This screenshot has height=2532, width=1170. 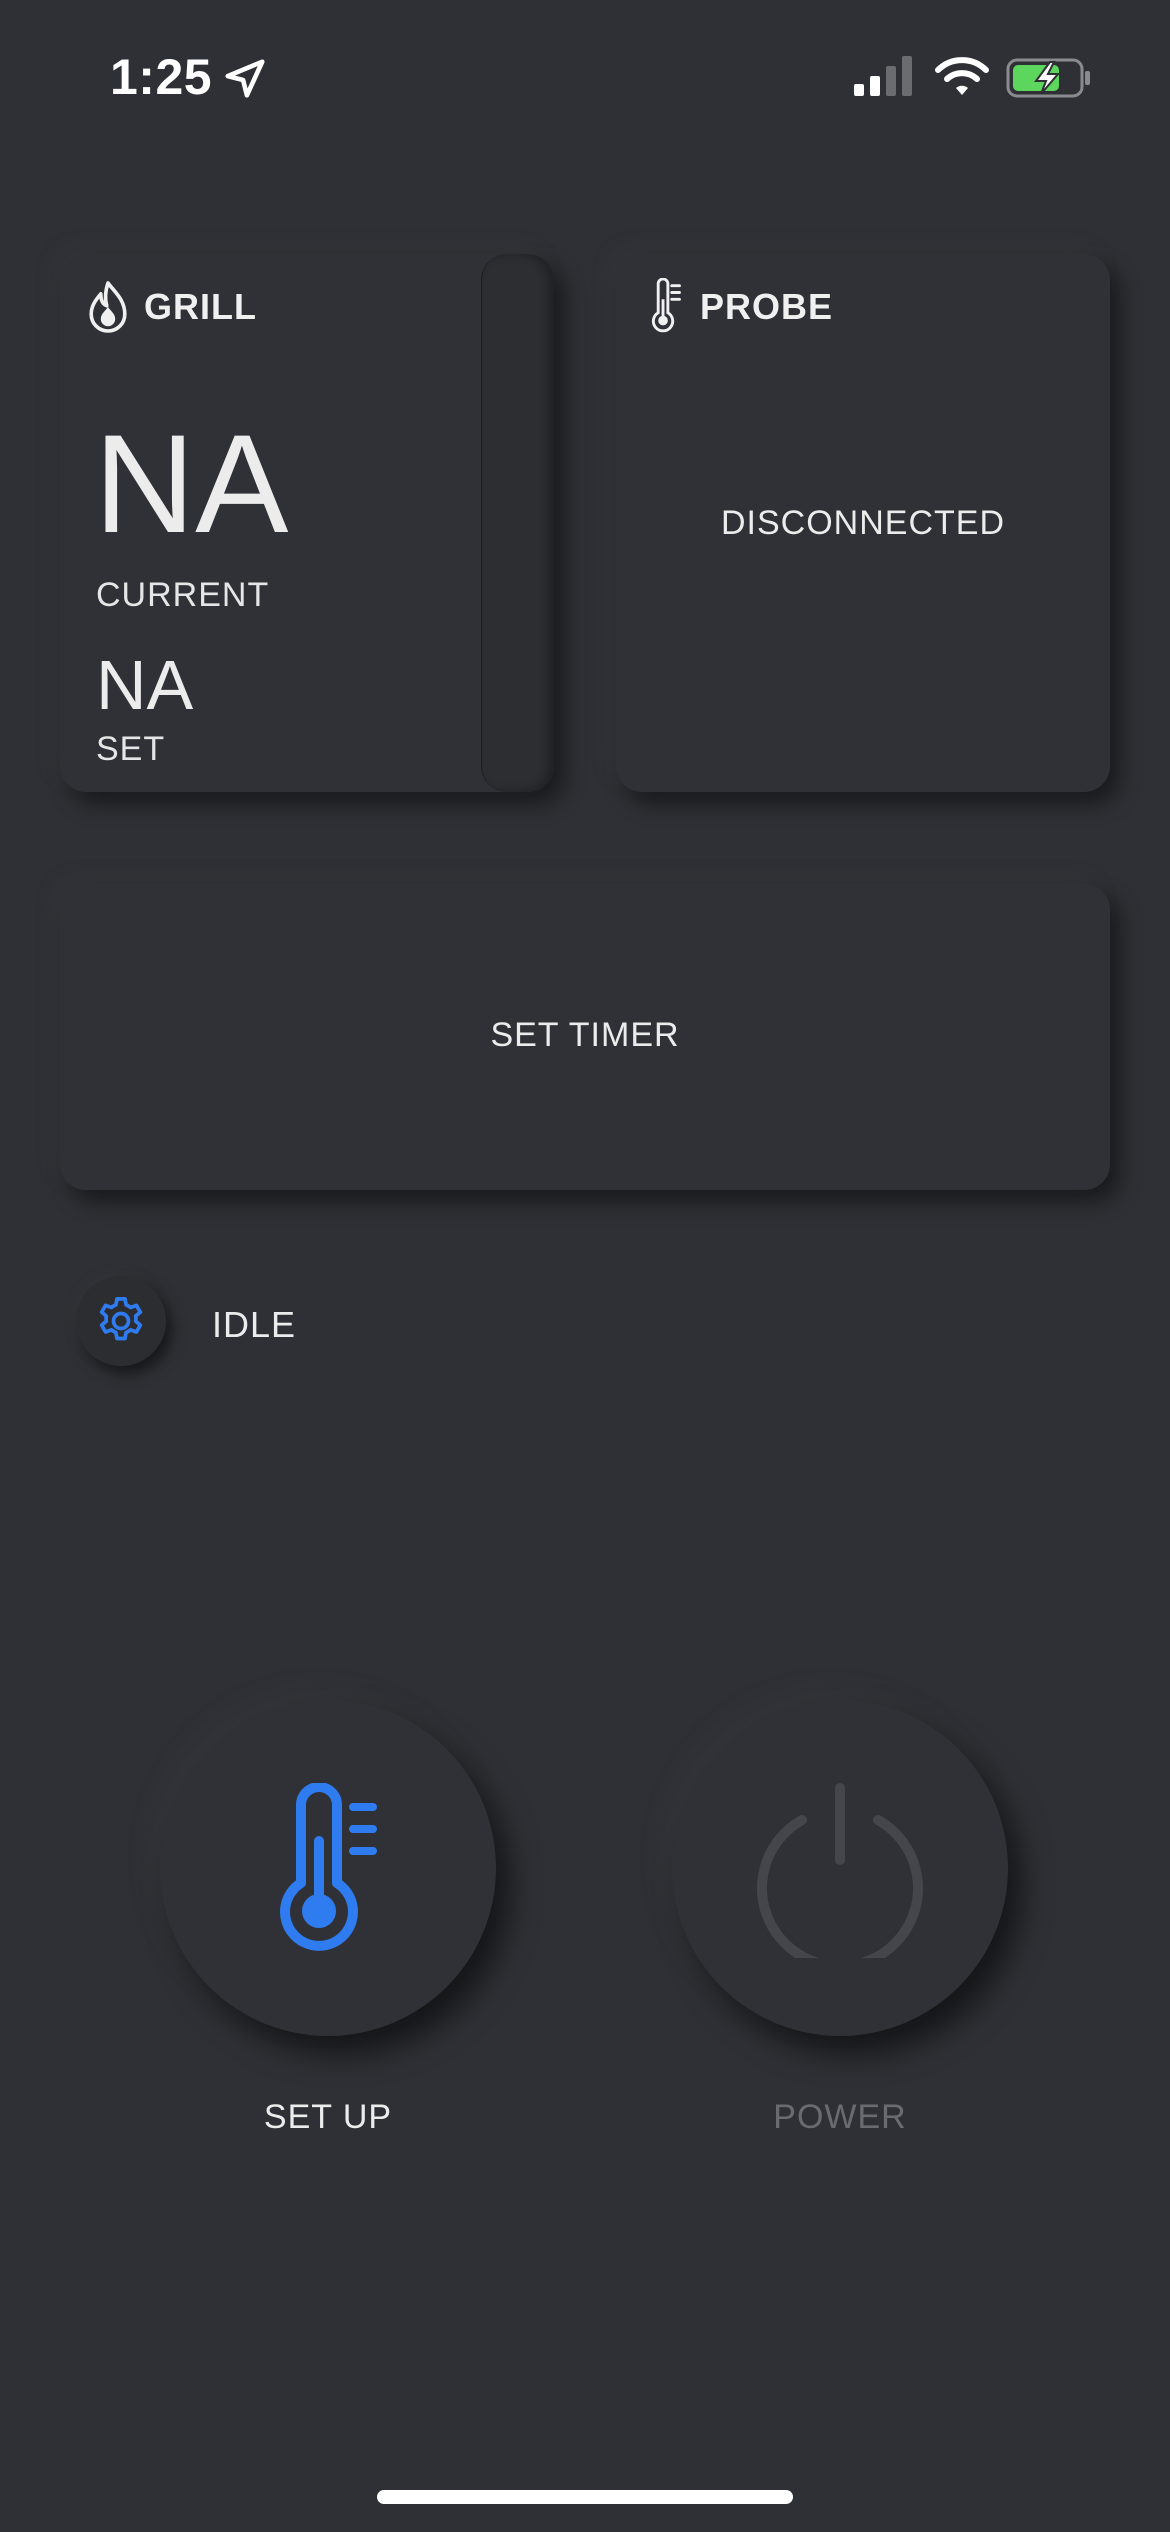 I want to click on probe-card: PROBE DISCONNECTED, so click(x=863, y=523).